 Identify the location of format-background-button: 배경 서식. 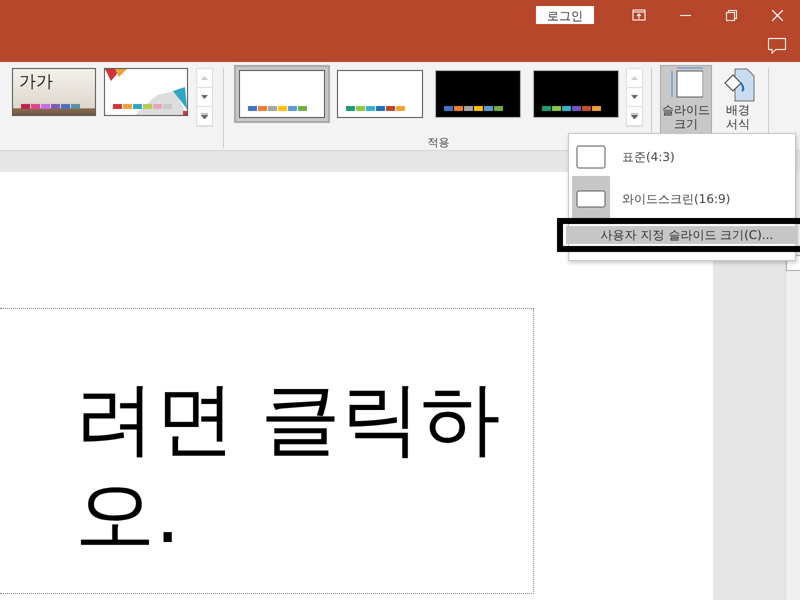
(738, 100).